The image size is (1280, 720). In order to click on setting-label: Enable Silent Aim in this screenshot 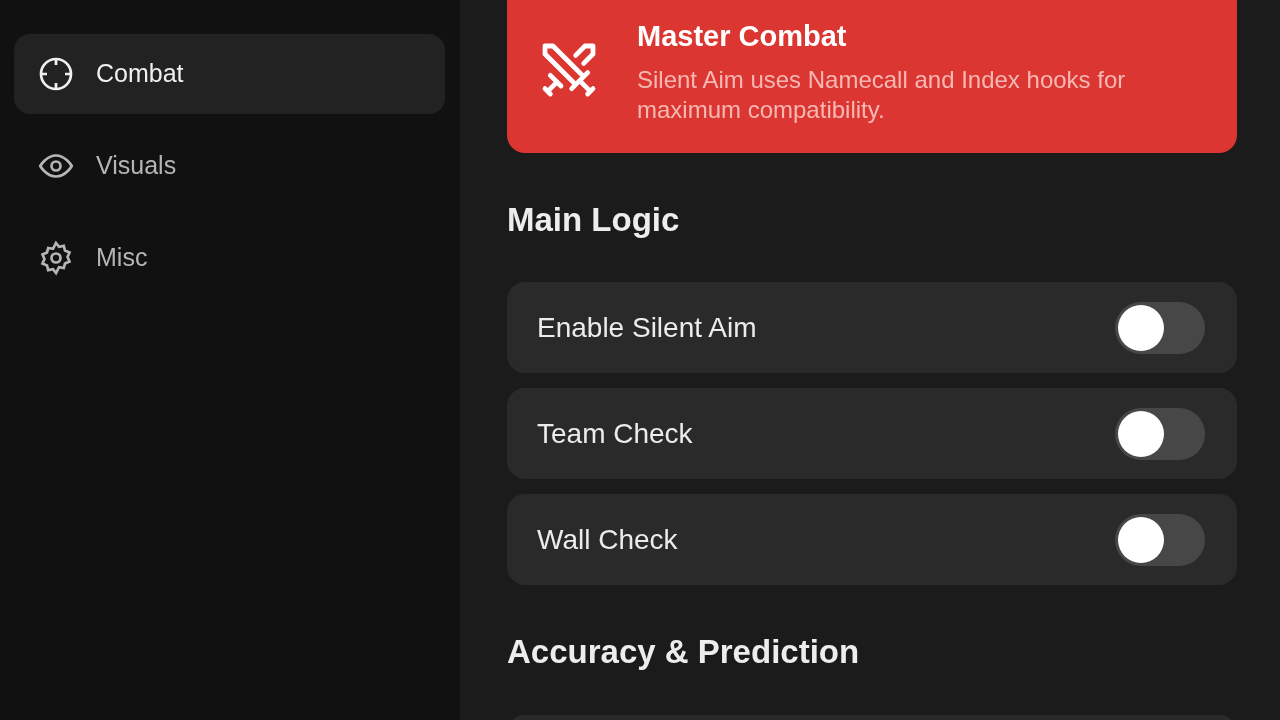, I will do `click(647, 327)`.